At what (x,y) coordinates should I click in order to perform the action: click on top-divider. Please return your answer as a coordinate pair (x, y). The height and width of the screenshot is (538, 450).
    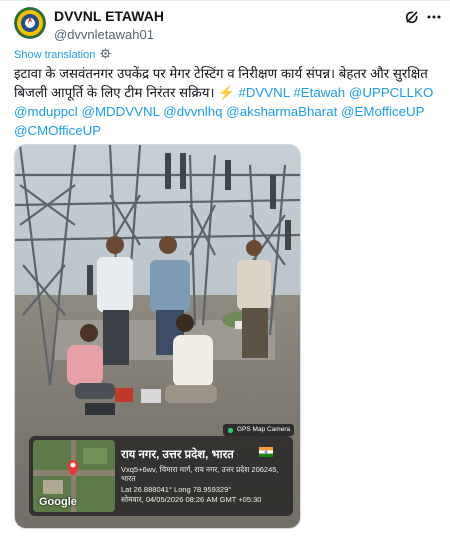
    Looking at the image, I should click on (225, 0).